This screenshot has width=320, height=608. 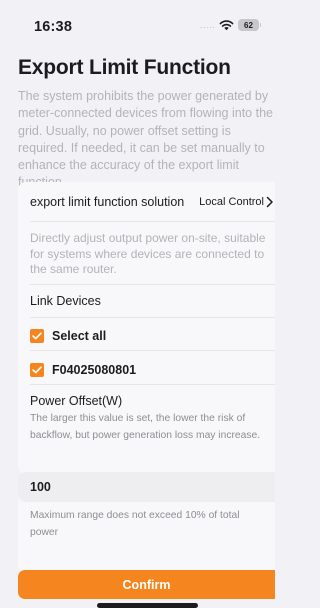 What do you see at coordinates (137, 25) in the screenshot?
I see `status-bar: 16:38 ..... 62` at bounding box center [137, 25].